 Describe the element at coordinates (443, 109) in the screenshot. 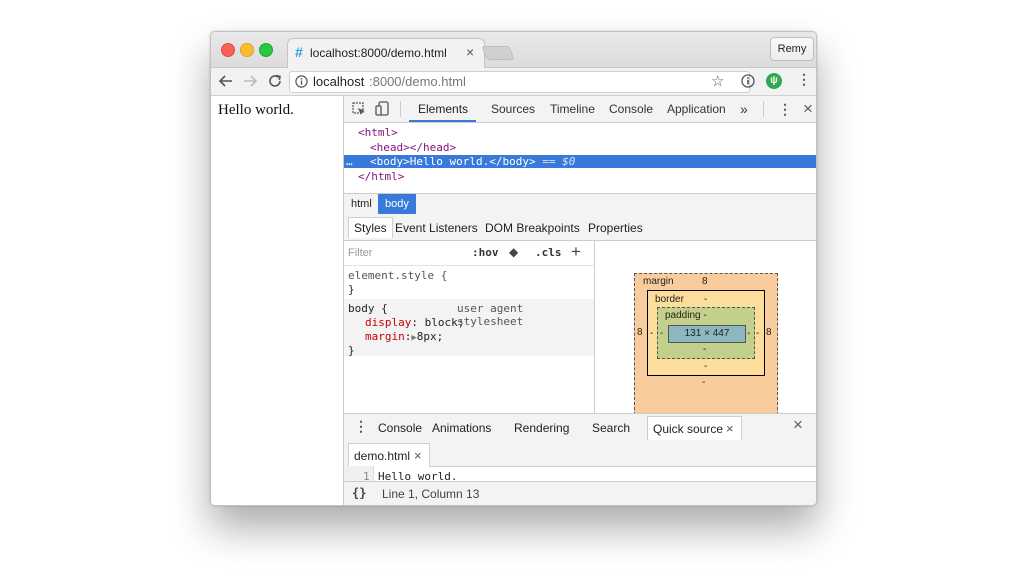

I see `tab-elements: Elements` at that location.